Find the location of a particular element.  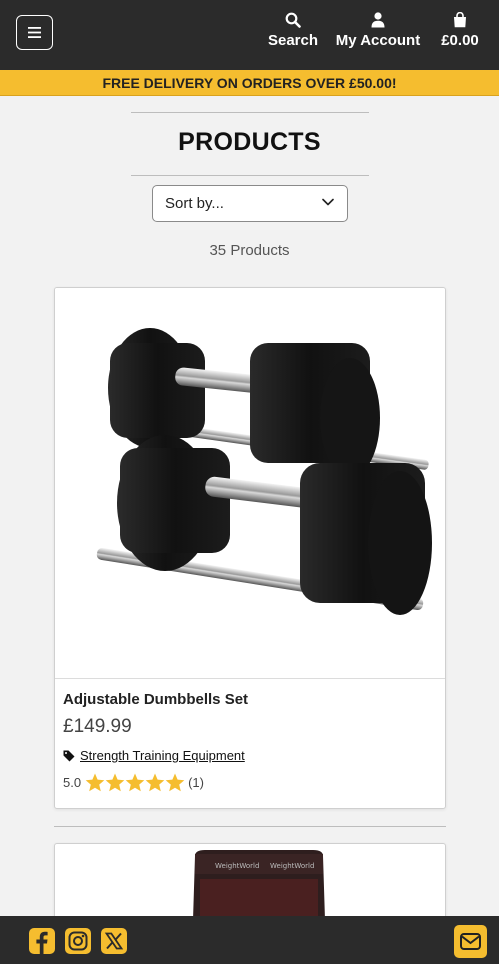

rating-stars is located at coordinates (135, 782).